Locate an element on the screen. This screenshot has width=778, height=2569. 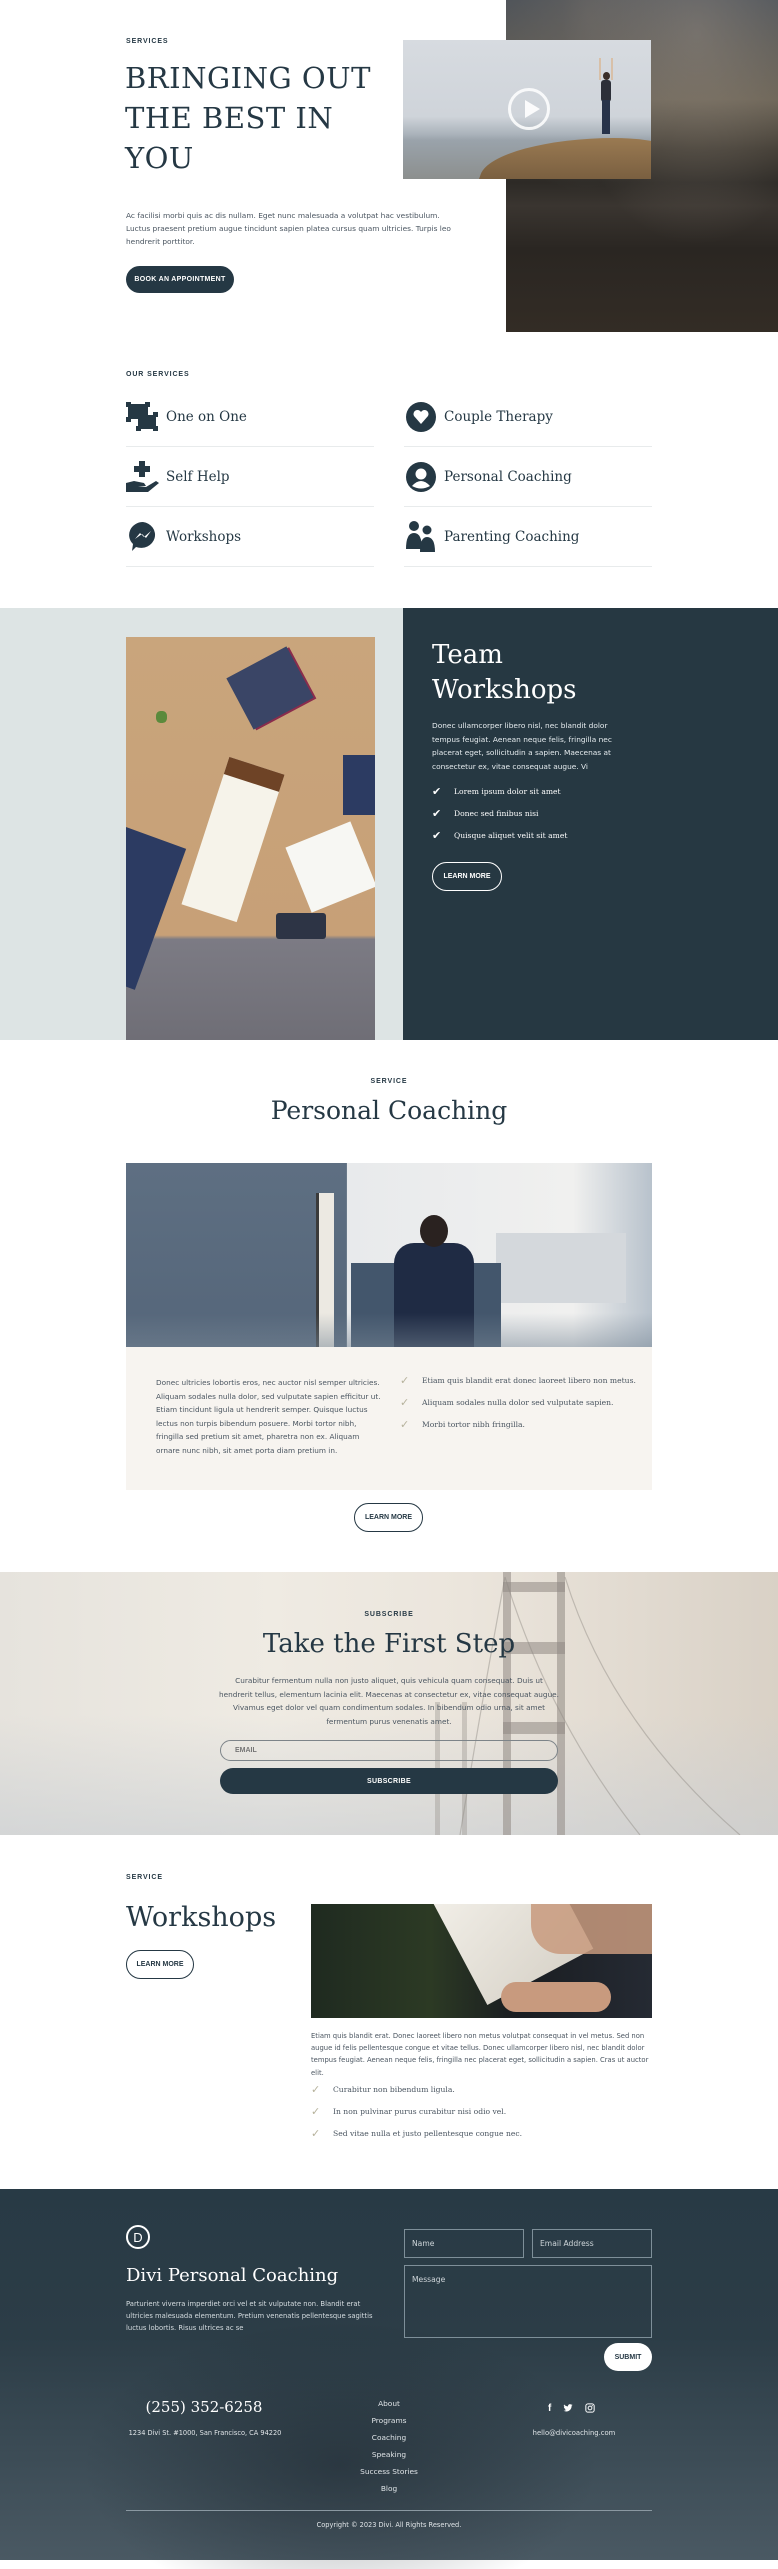
social-links: f is located at coordinates (572, 2408).